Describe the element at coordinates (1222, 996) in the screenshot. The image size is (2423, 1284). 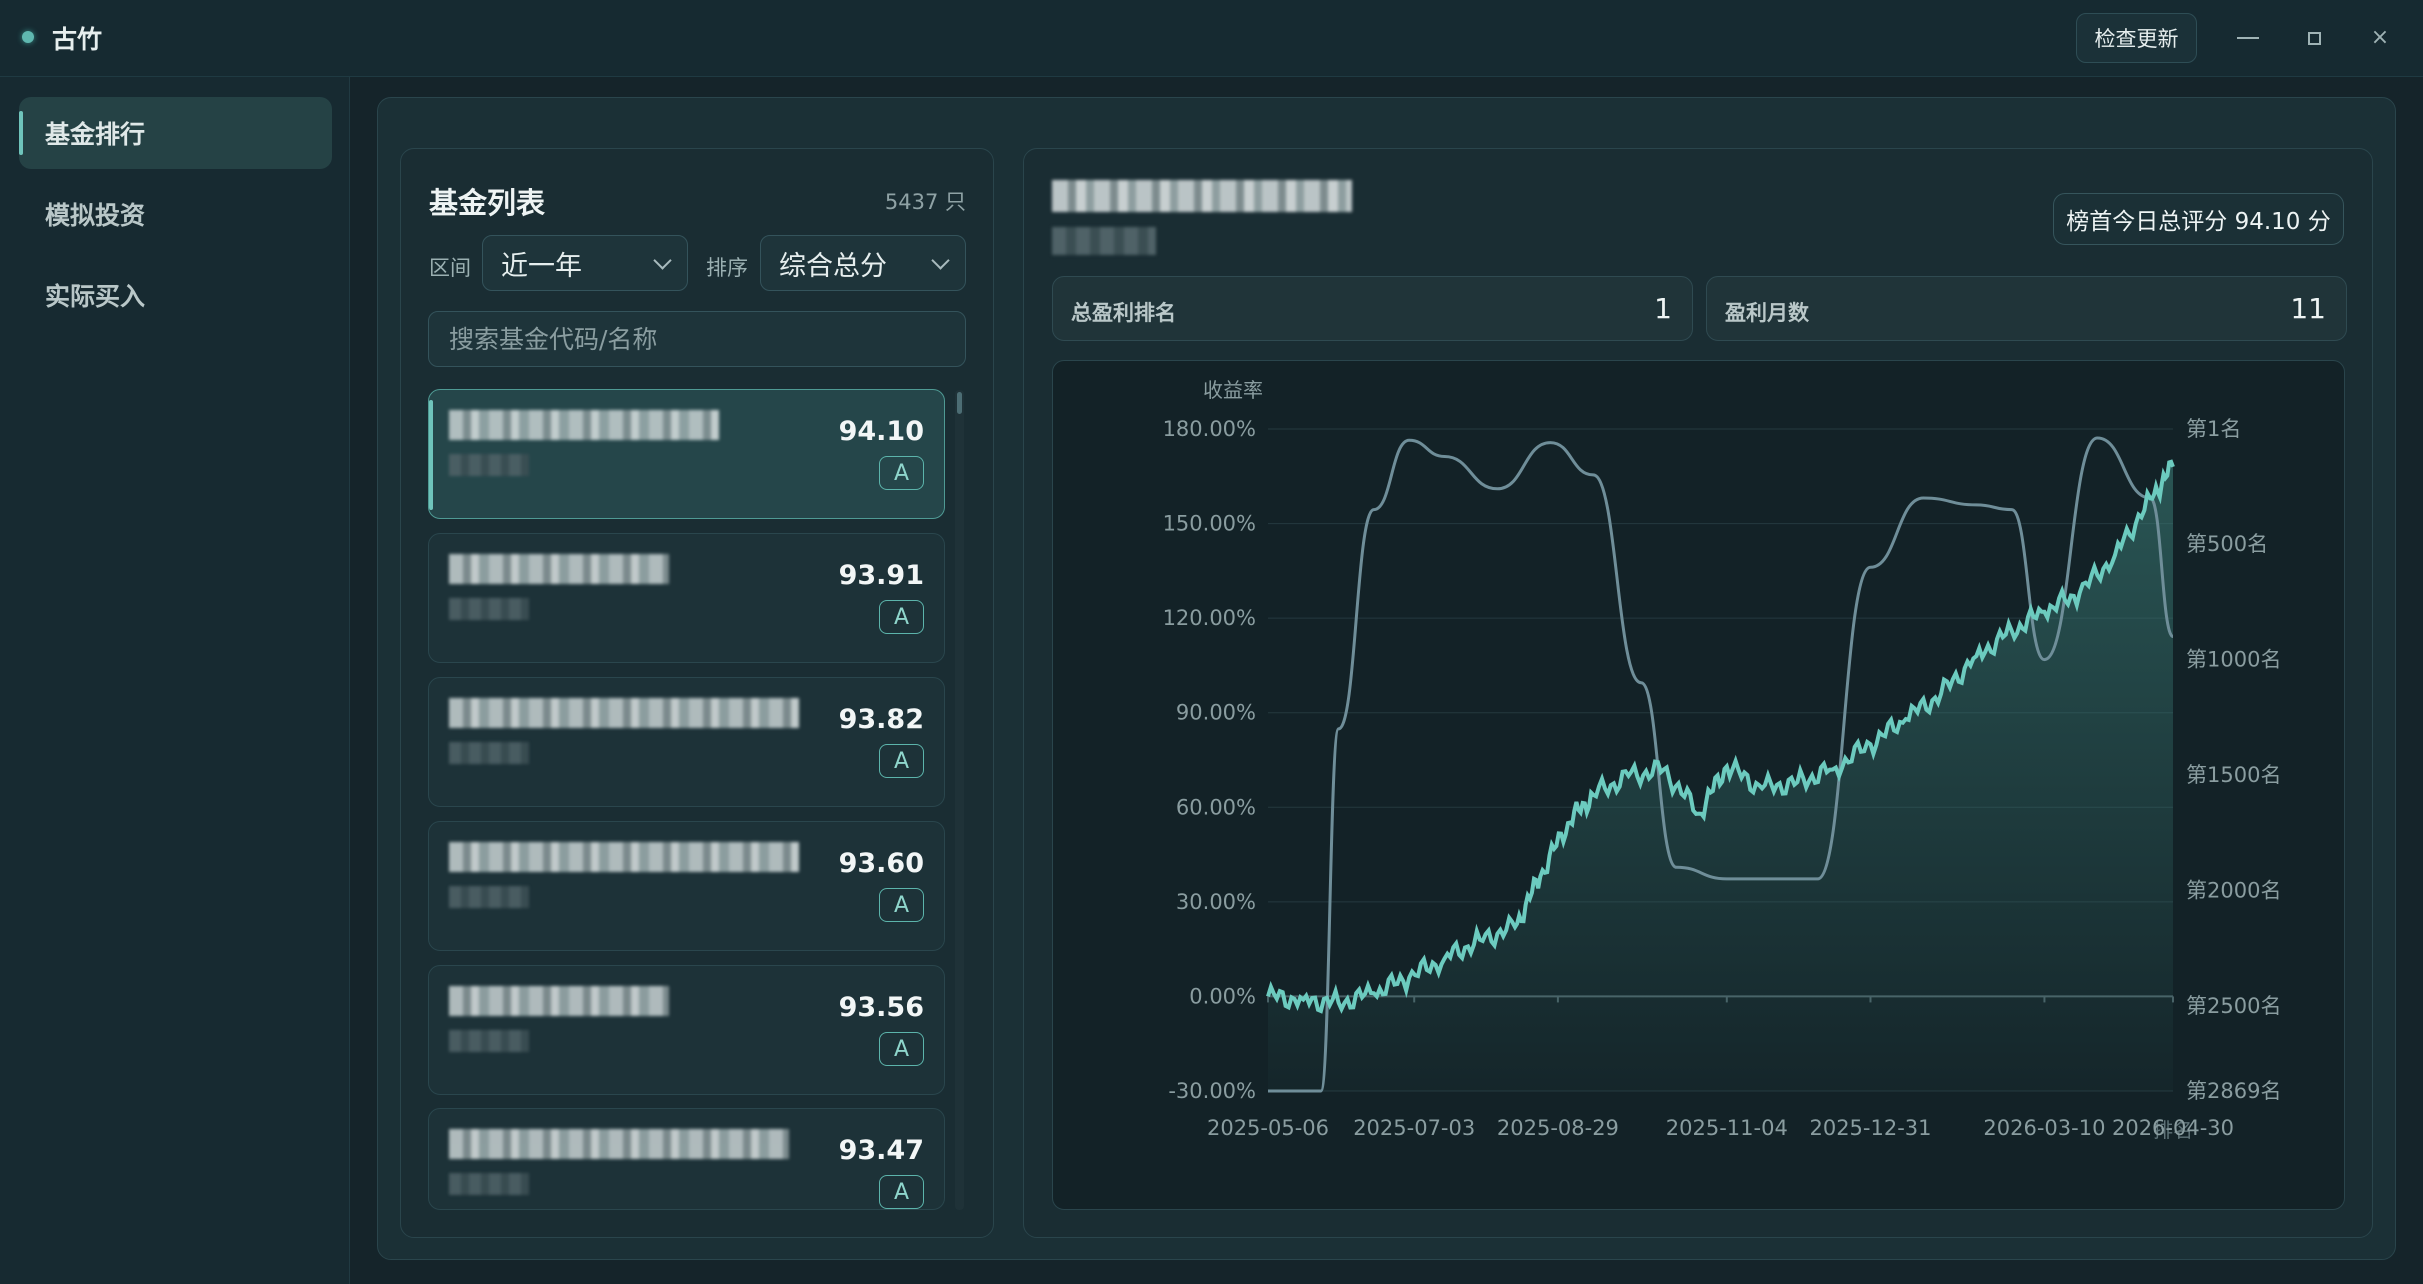
I see `y-tick-label: 0.00%` at that location.